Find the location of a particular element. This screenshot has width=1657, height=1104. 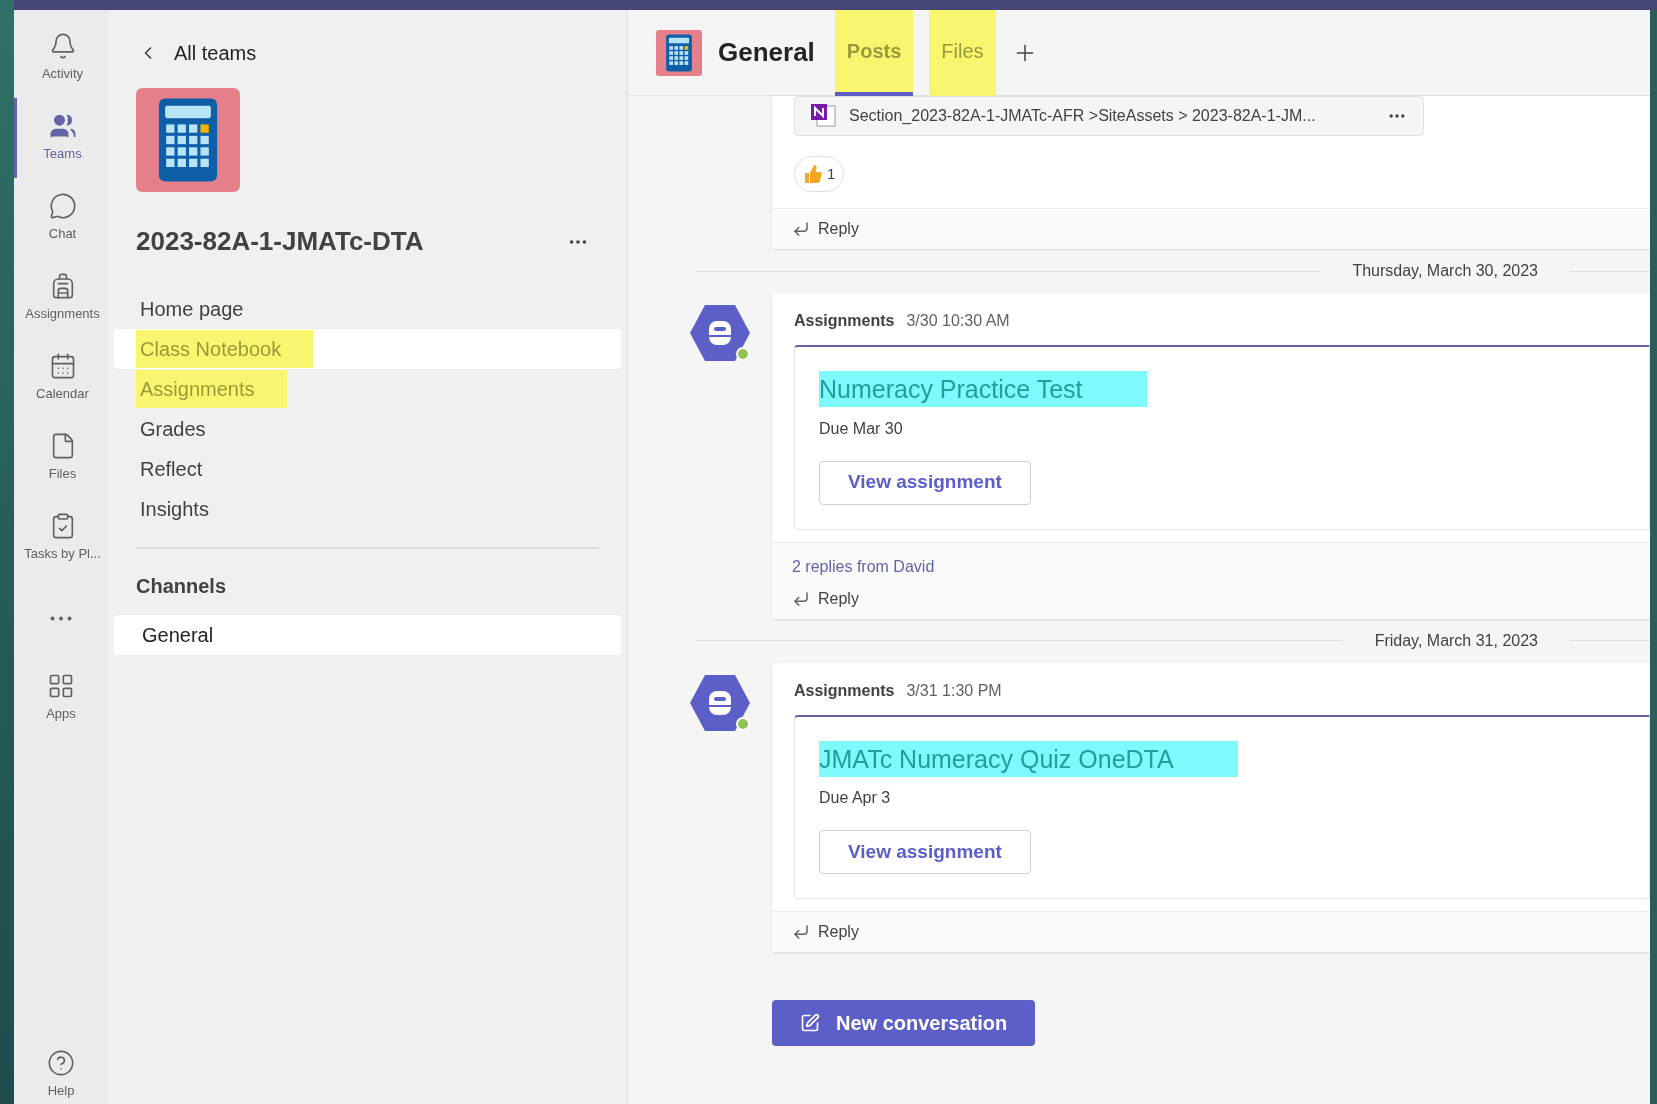

new-conversation-button: New conversation is located at coordinates (904, 1023).